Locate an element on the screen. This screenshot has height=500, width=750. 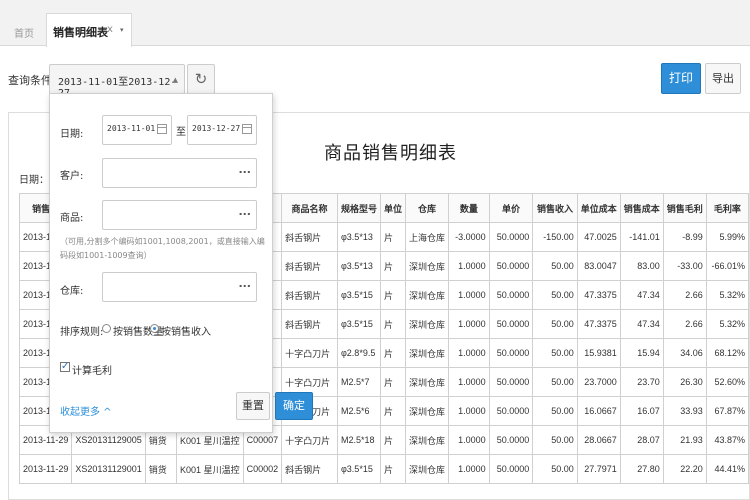
table-cell: 23.7000 is located at coordinates (598, 382).